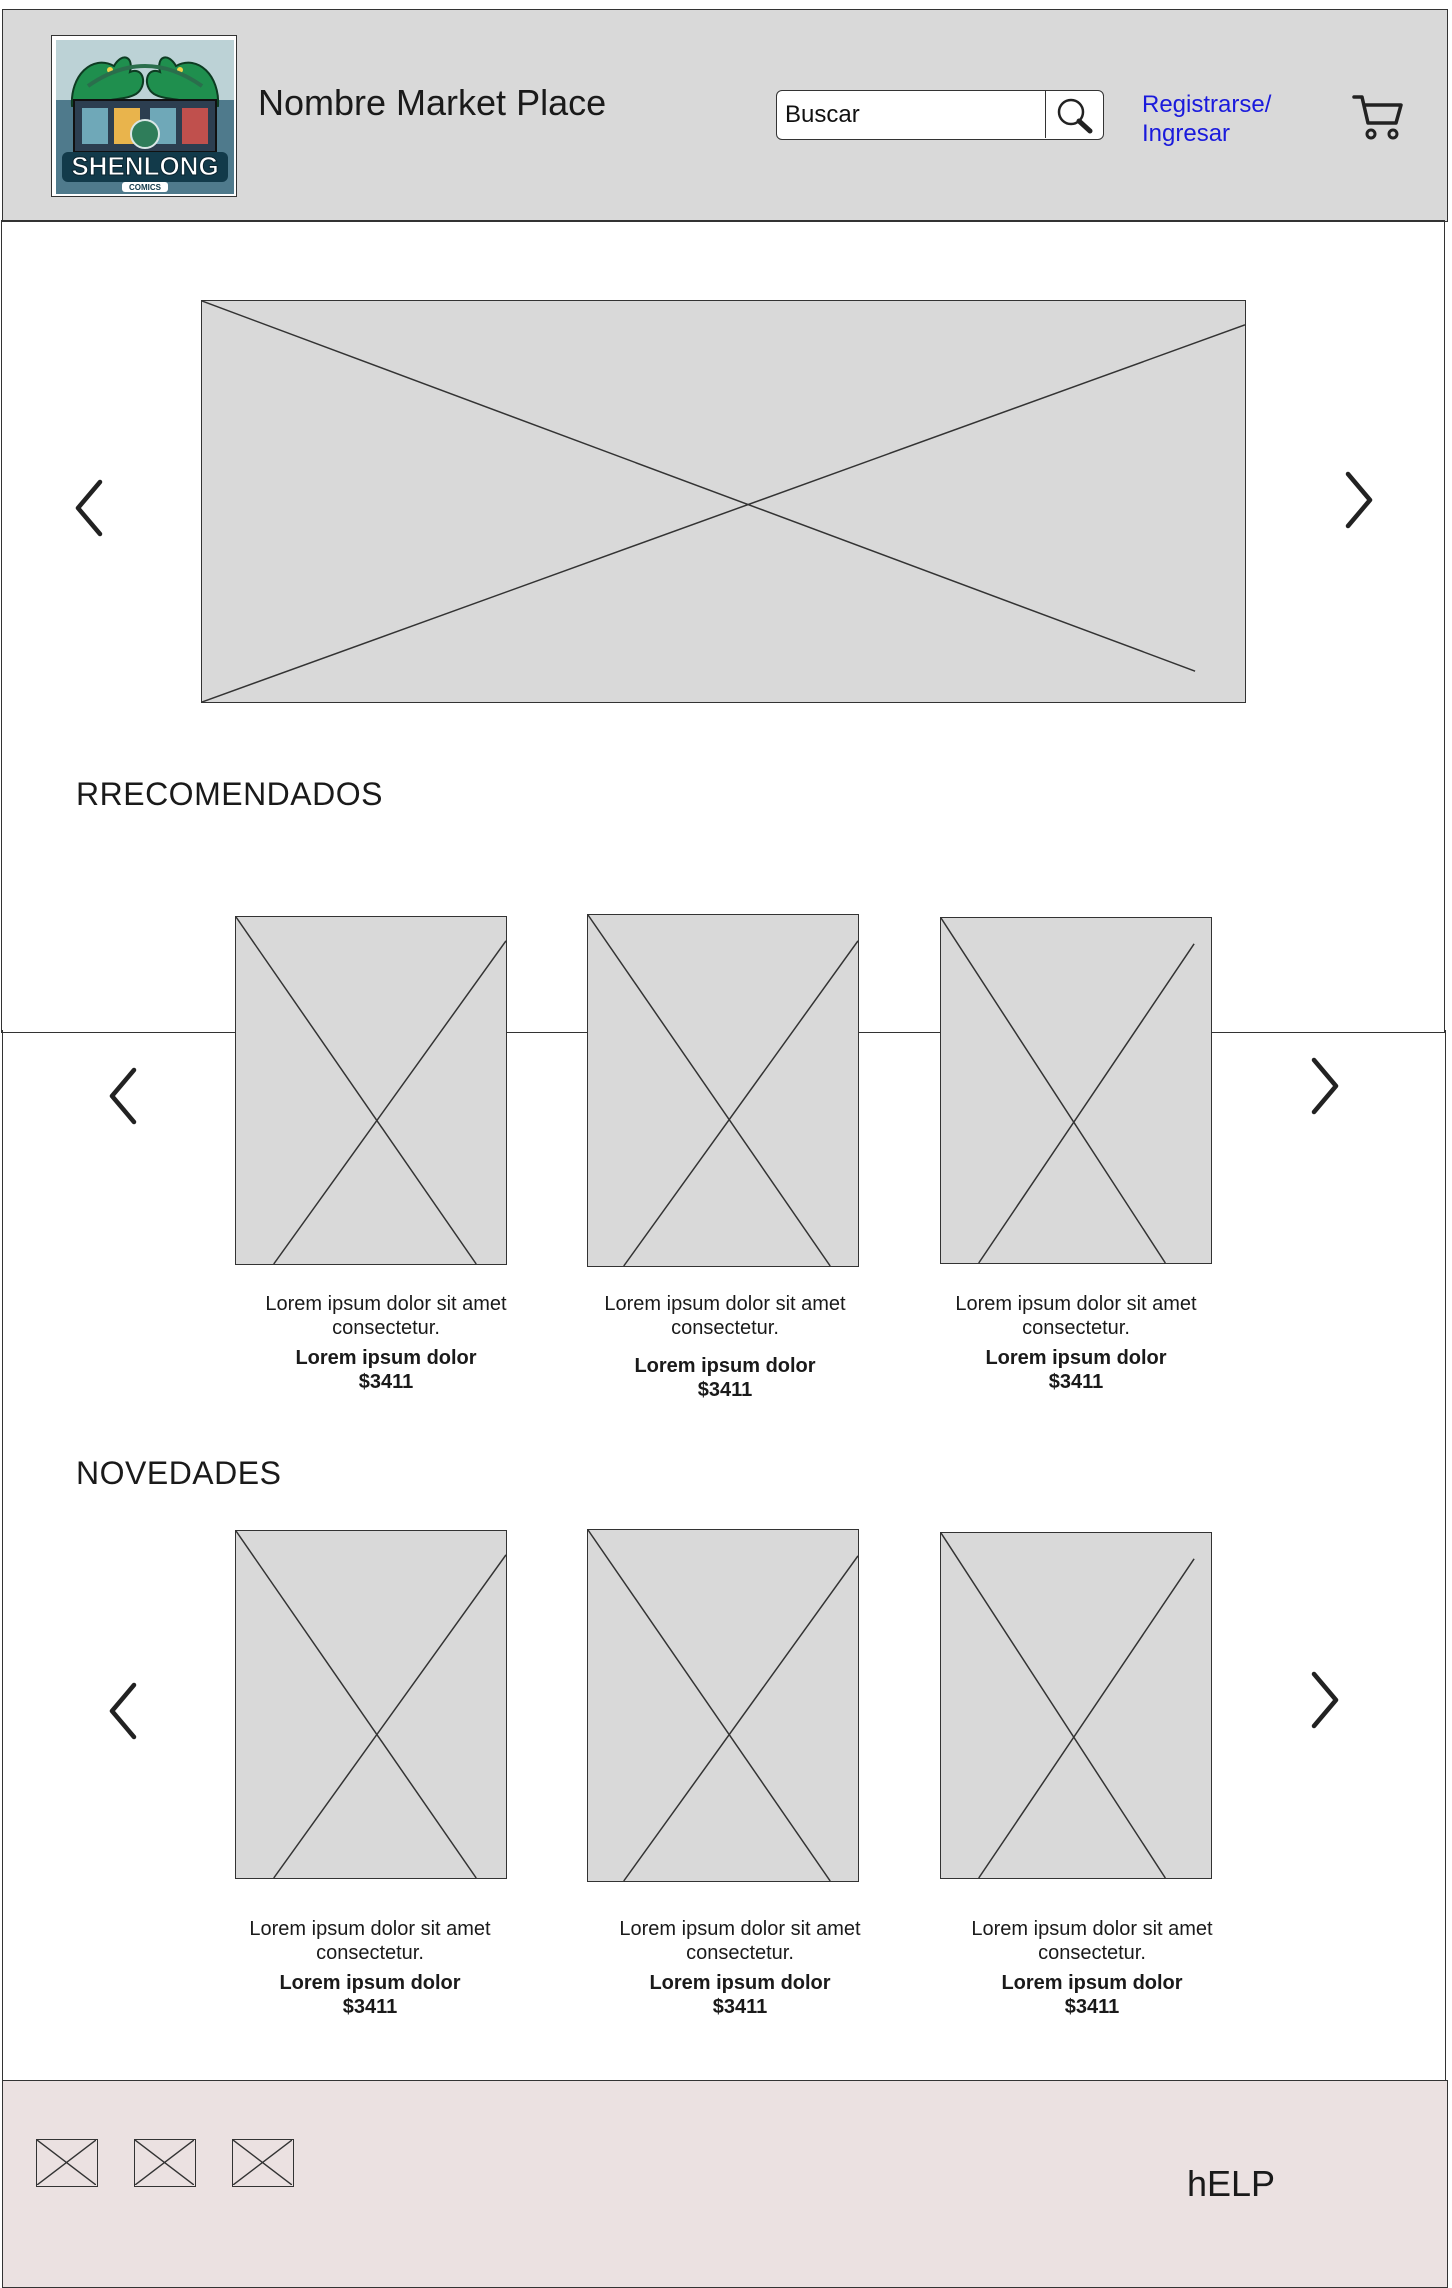 Image resolution: width=1452 pixels, height=2288 pixels. Describe the element at coordinates (1206, 119) in the screenshot. I see `register-login-link: Registrarse/ Ingresar` at that location.